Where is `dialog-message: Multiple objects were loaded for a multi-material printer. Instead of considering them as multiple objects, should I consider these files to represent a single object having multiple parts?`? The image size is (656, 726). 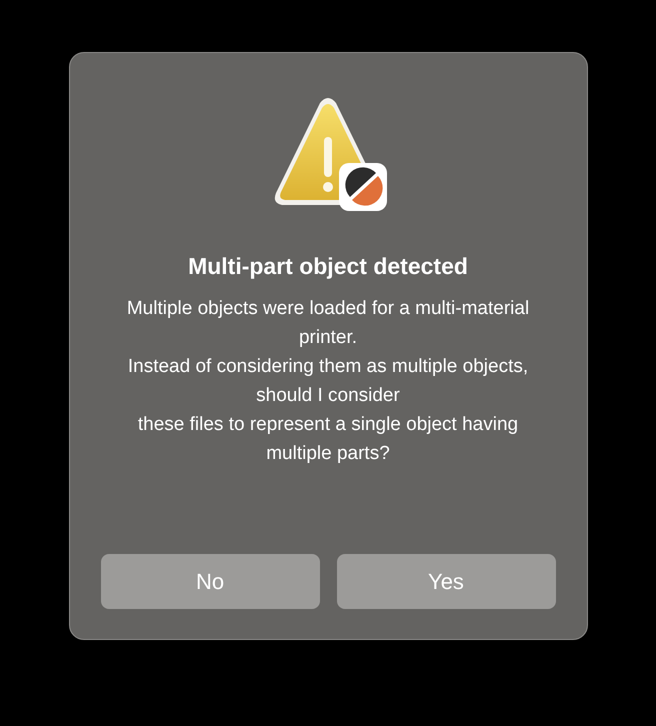 dialog-message: Multiple objects were loaded for a multi-material printer. Instead of considering them as multiple objects, should I consider these files to represent a single object having multiple parts? is located at coordinates (328, 381).